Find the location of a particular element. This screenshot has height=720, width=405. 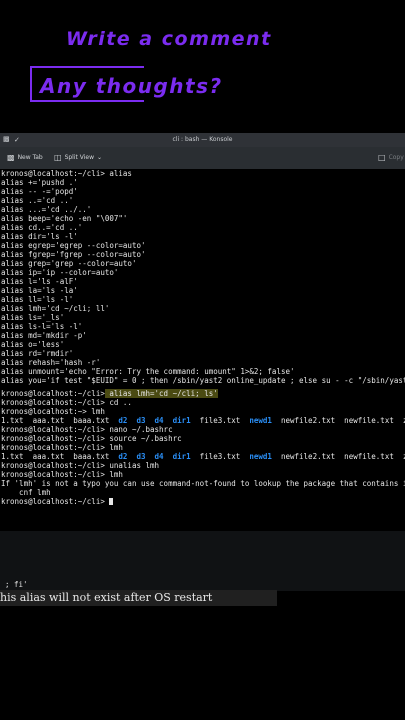

command: nano ~/.bashrc is located at coordinates (138, 429).